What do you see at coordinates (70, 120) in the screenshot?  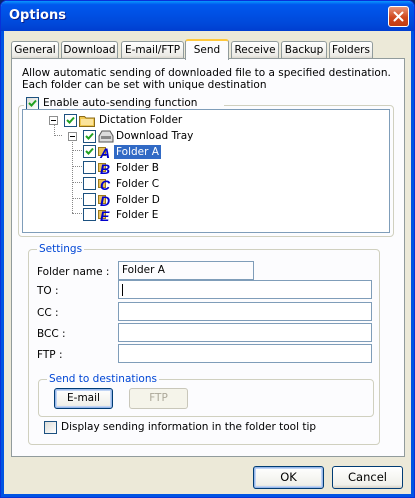 I see `dictation-folder-checkbox` at bounding box center [70, 120].